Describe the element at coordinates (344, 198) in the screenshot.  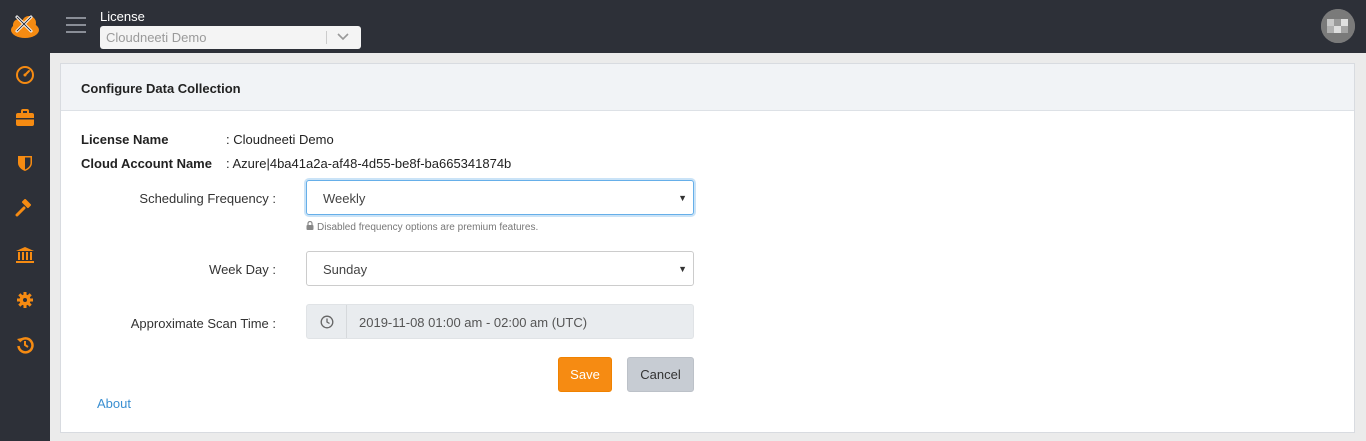
I see `scheduling-frequency-value: Weekly` at that location.